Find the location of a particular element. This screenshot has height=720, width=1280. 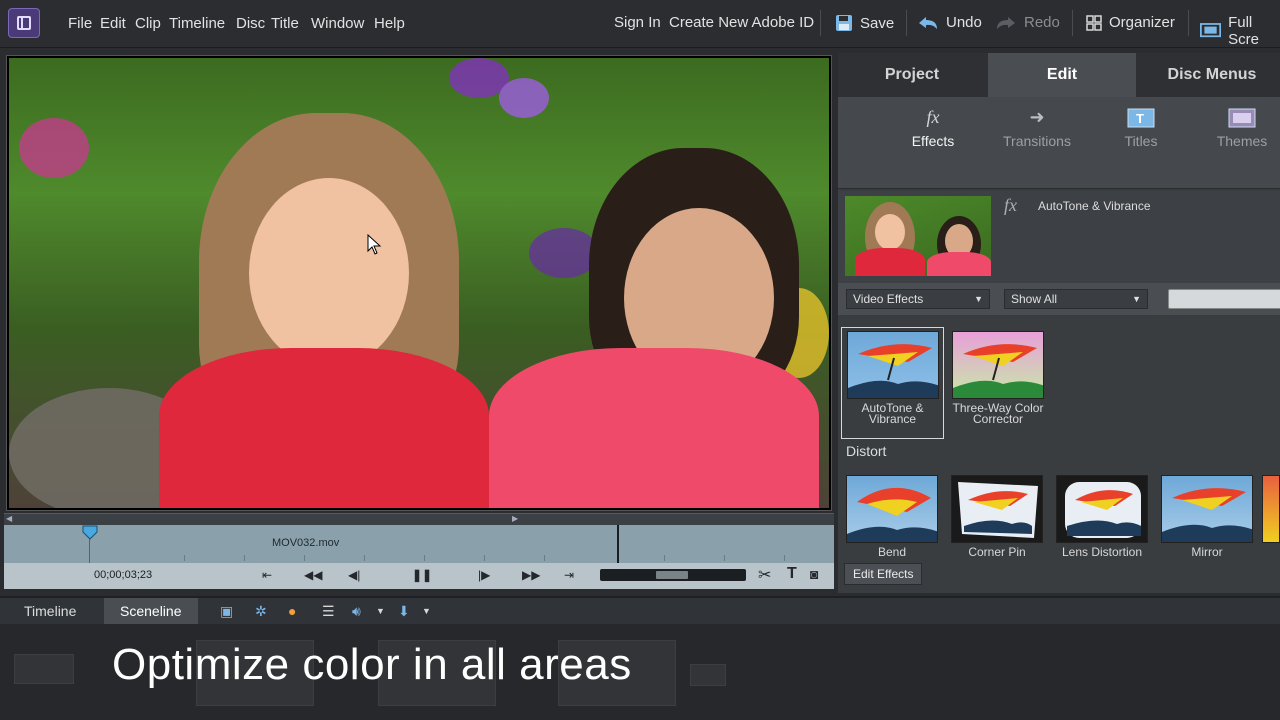

tab-timeline: Timeline is located at coordinates (50, 611).